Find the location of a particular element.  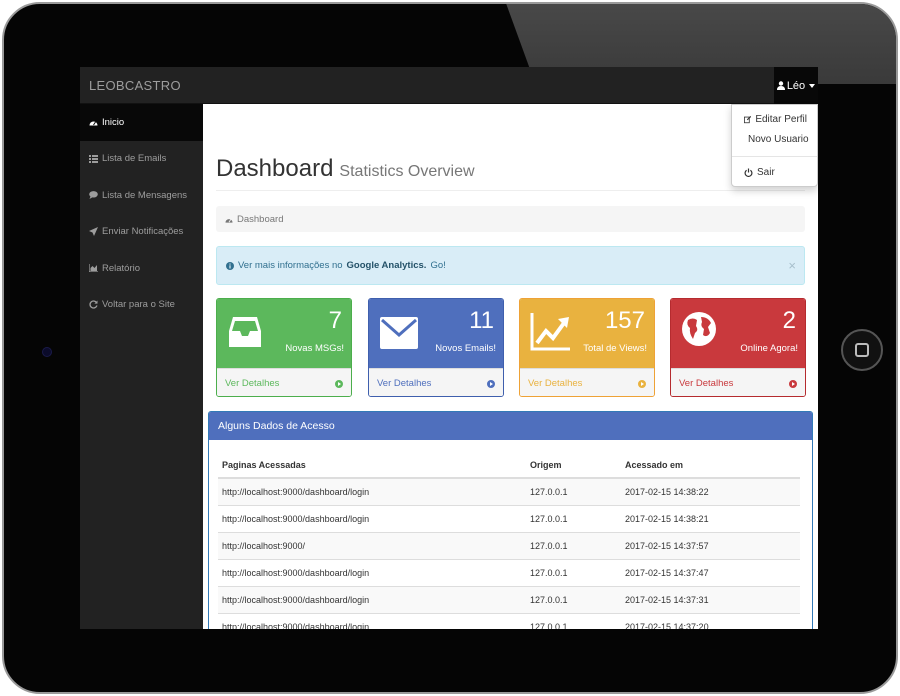

stat-panel-messages: 7 Novas MSGs! Ver Detalhes is located at coordinates (284, 347).